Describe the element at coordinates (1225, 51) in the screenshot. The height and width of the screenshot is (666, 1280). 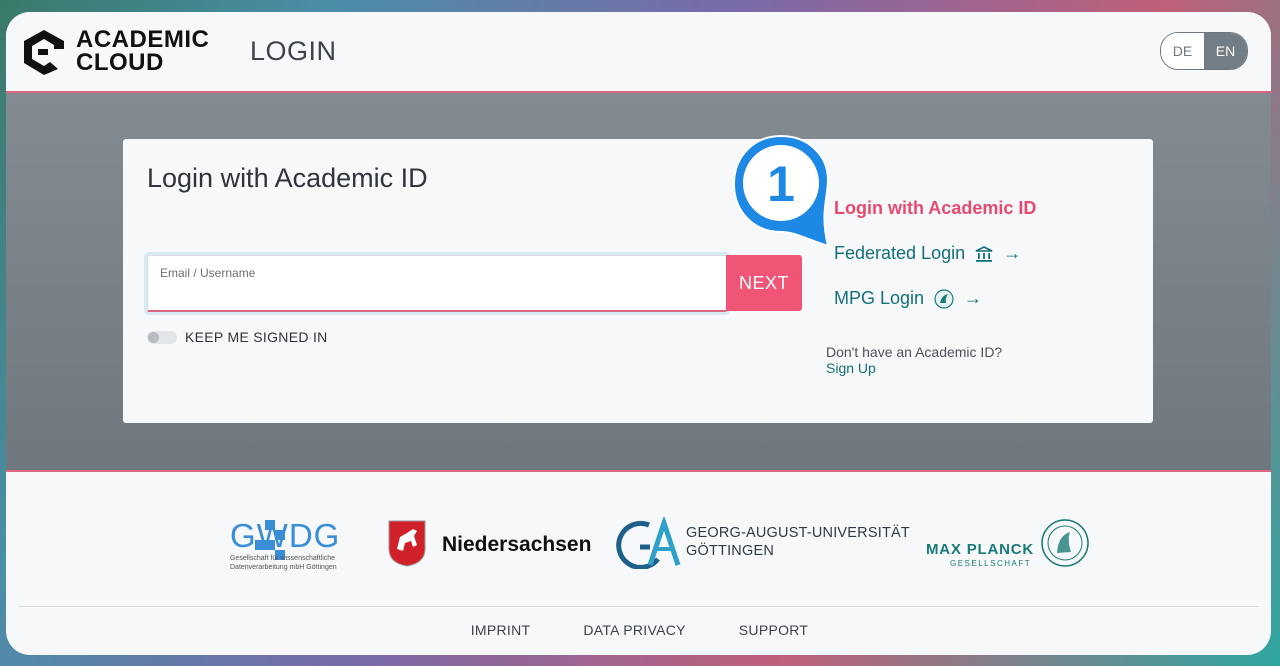
I see `lang-en-button: EN` at that location.